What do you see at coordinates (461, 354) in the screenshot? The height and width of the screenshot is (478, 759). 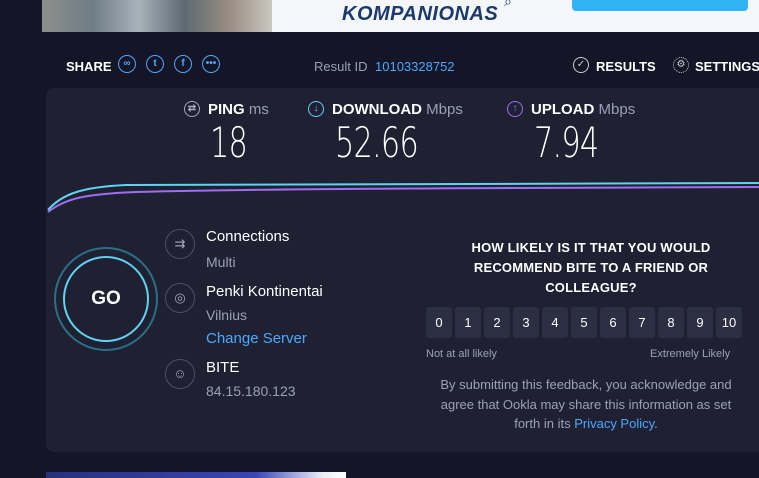 I see `scale-low-label: Not at all likely` at bounding box center [461, 354].